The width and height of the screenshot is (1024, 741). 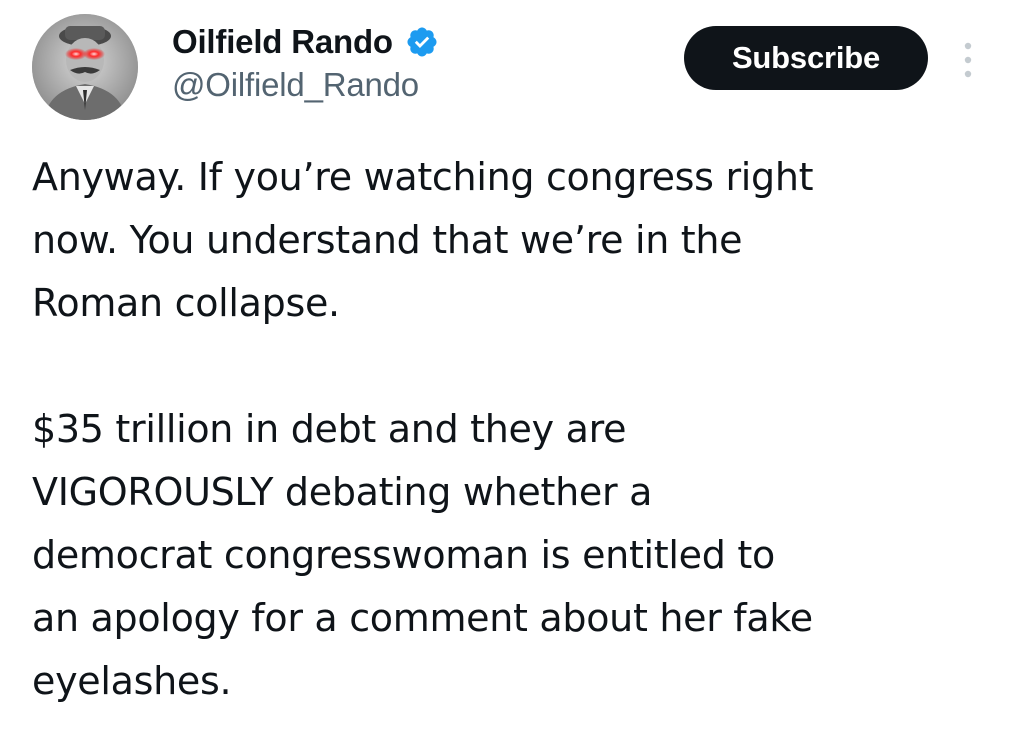 I want to click on more-vertical-icon, so click(x=968, y=60).